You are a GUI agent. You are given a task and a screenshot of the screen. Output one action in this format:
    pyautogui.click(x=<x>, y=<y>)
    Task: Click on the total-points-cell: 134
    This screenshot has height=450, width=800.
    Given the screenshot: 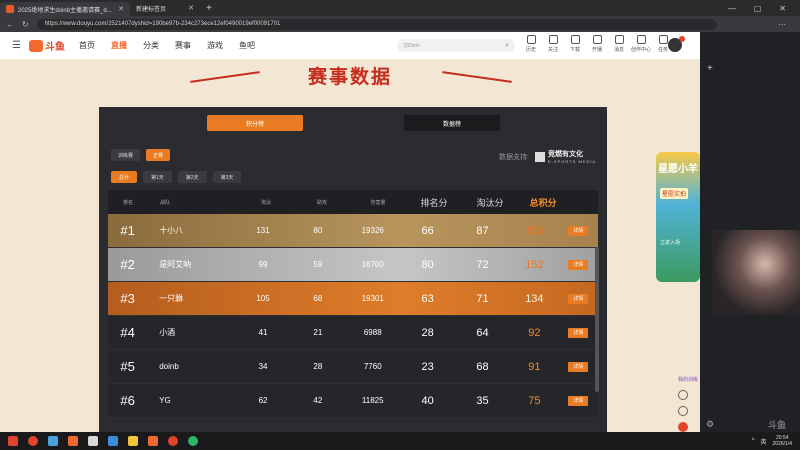 What is the action you would take?
    pyautogui.click(x=534, y=298)
    